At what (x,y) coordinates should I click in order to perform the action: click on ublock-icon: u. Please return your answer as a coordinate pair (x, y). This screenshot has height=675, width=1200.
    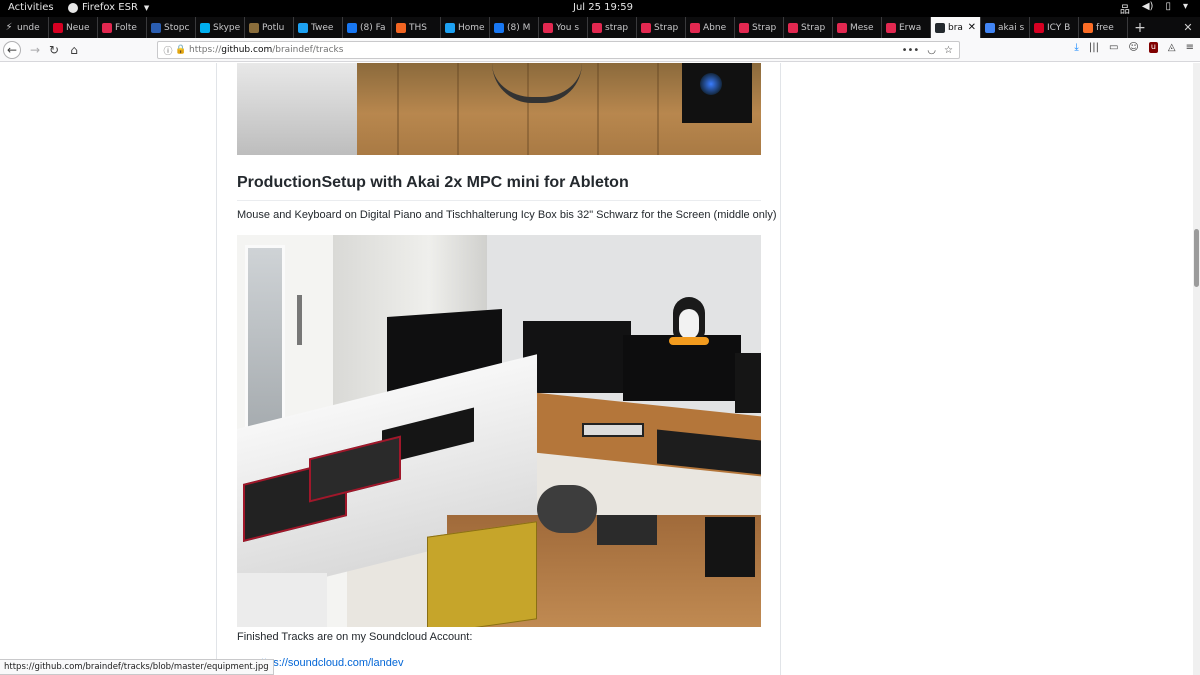
    Looking at the image, I should click on (1153, 47).